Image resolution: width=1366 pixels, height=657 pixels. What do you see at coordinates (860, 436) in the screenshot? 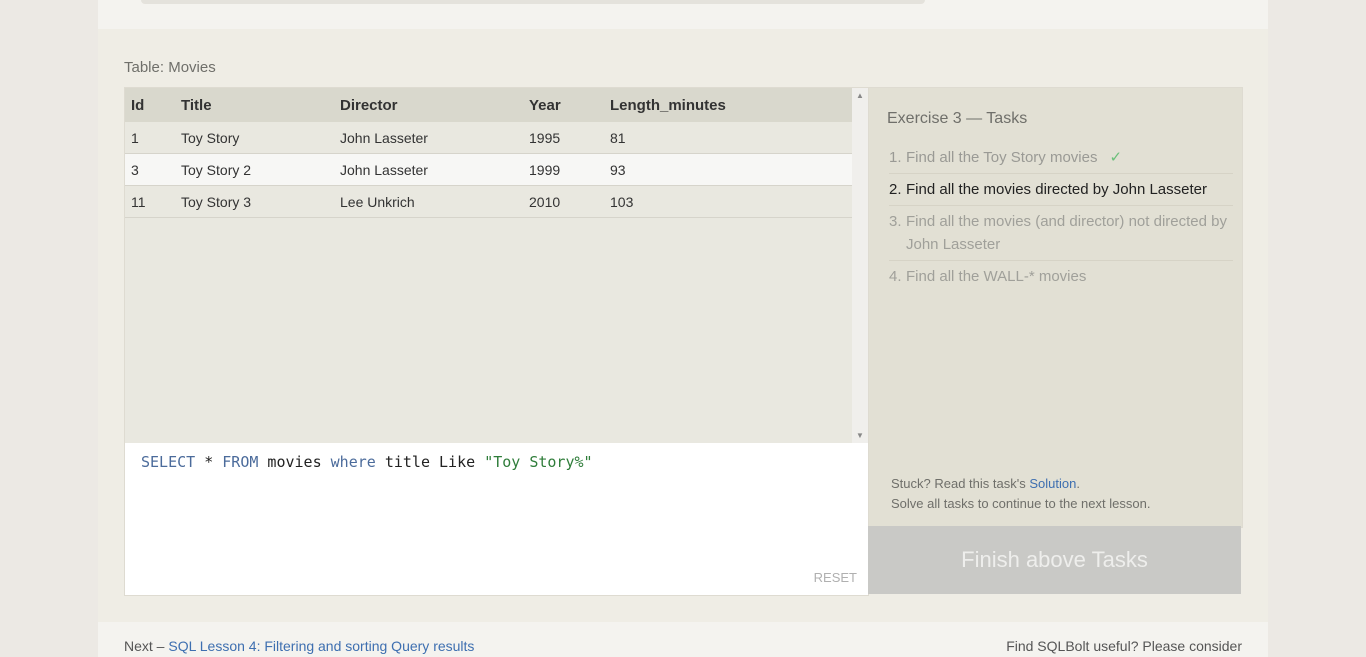
I see `scroll-down-arrow-icon: ▼` at bounding box center [860, 436].